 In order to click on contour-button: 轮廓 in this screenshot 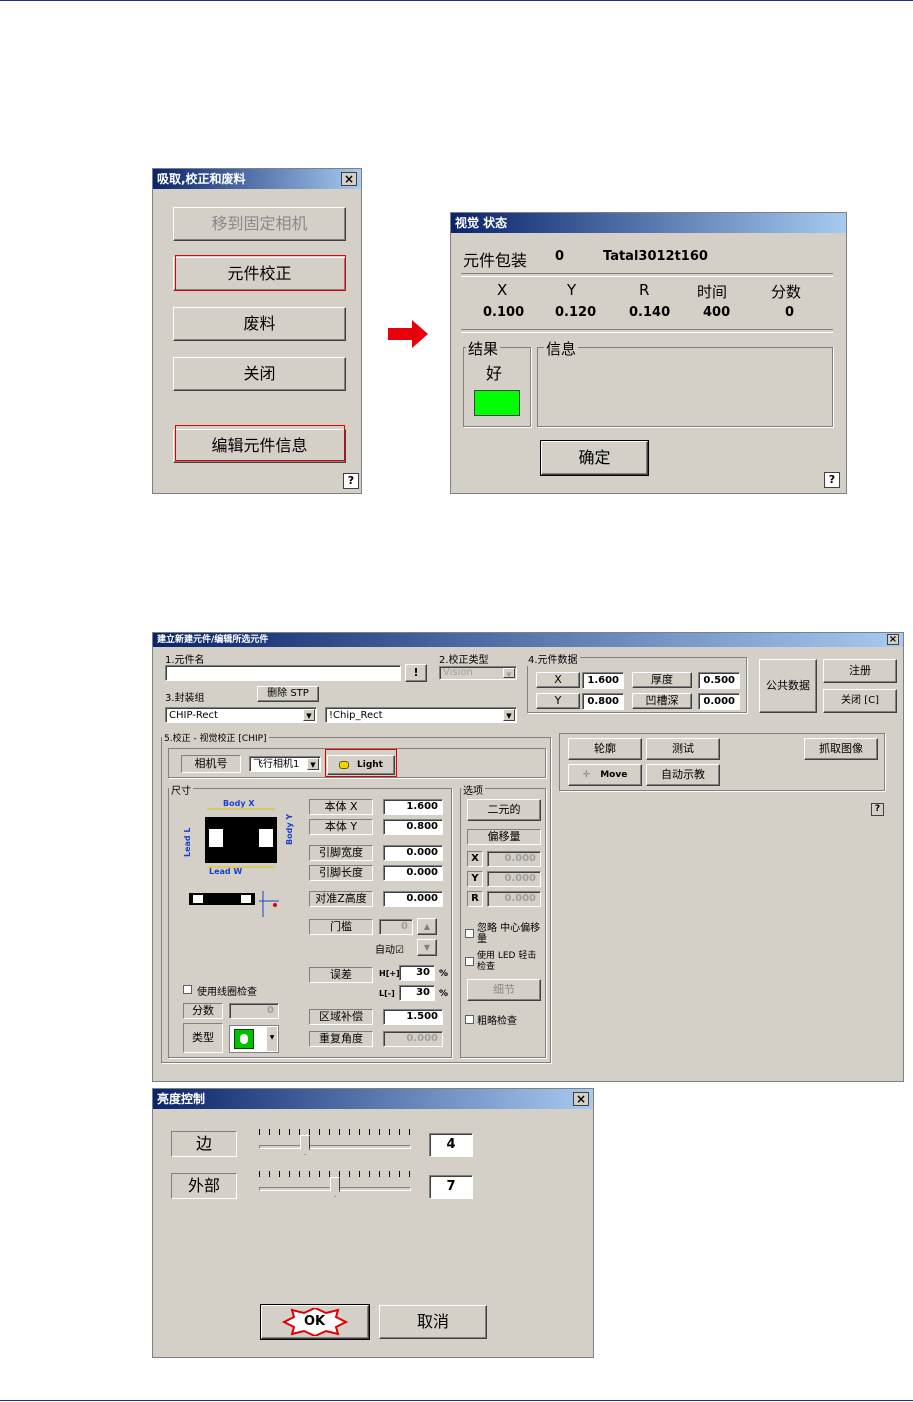, I will do `click(605, 749)`.